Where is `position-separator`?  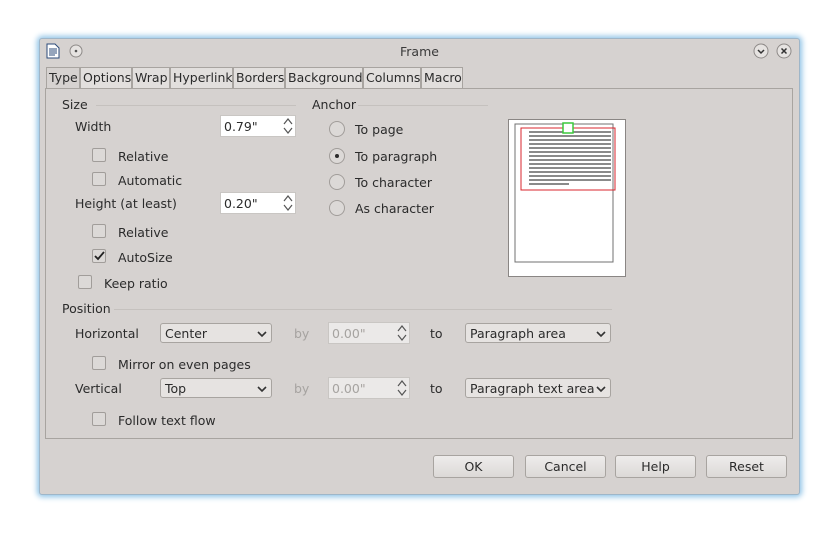
position-separator is located at coordinates (363, 309).